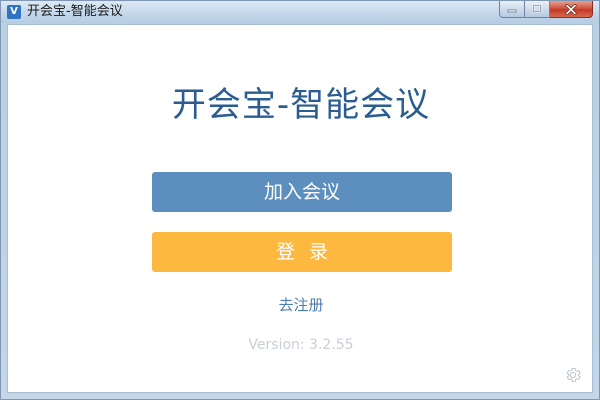 The image size is (600, 400). Describe the element at coordinates (300, 12) in the screenshot. I see `title-bar: V 开会宝-智能会议` at that location.